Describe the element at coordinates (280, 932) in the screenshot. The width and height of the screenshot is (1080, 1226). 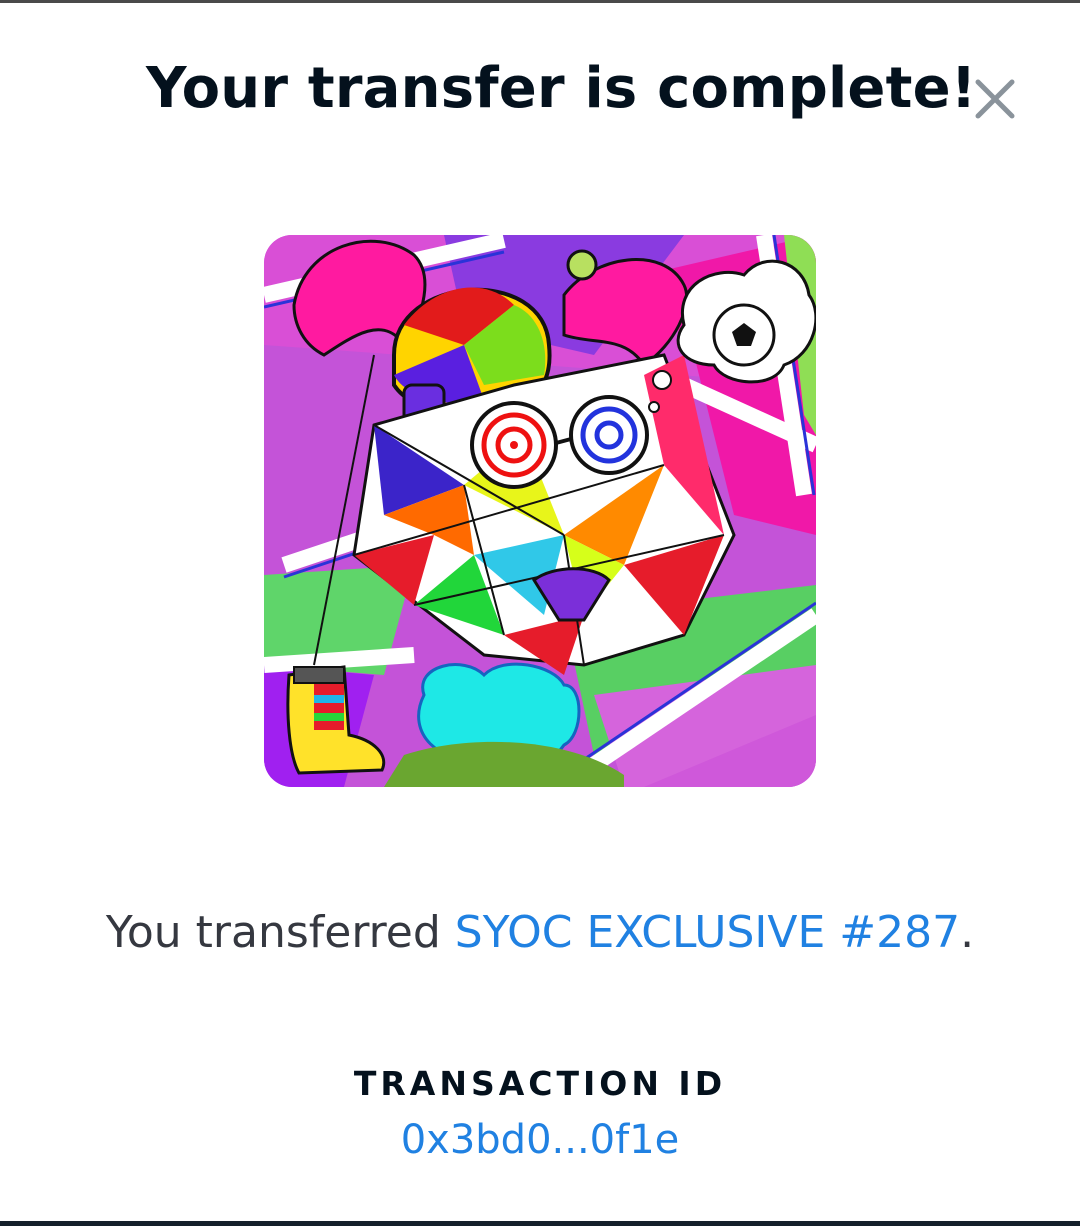
I see `transfer-message-prefix: You transferred` at that location.